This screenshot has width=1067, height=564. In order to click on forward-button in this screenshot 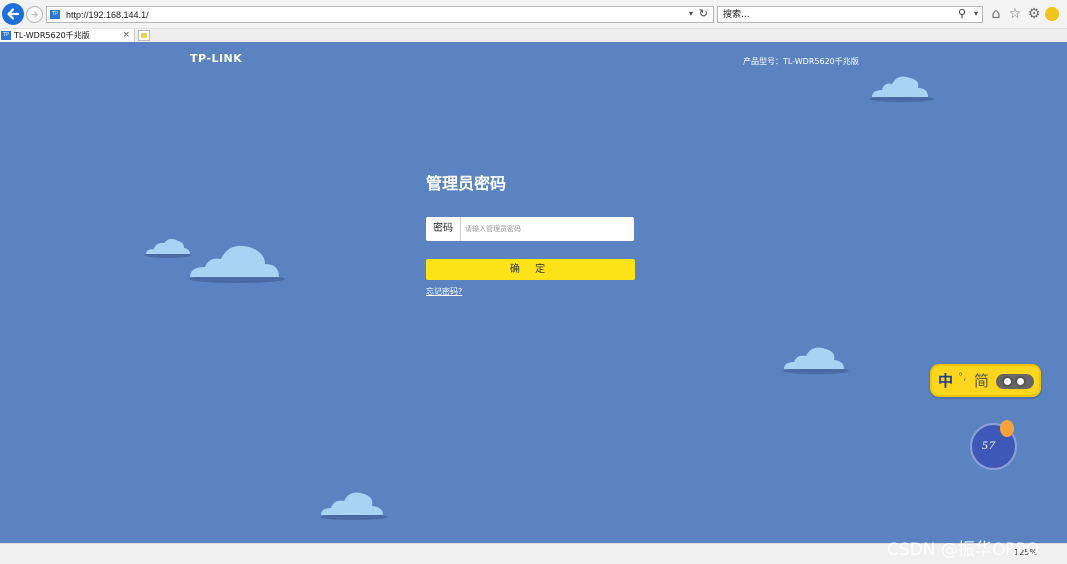, I will do `click(34, 14)`.